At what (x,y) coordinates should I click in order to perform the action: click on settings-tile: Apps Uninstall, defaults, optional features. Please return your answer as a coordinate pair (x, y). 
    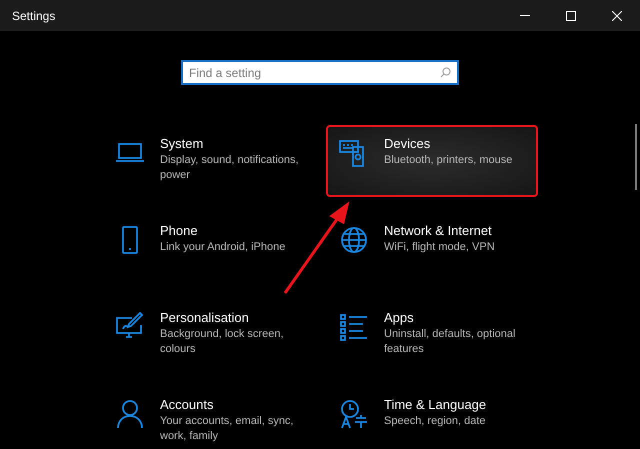
    Looking at the image, I should click on (432, 335).